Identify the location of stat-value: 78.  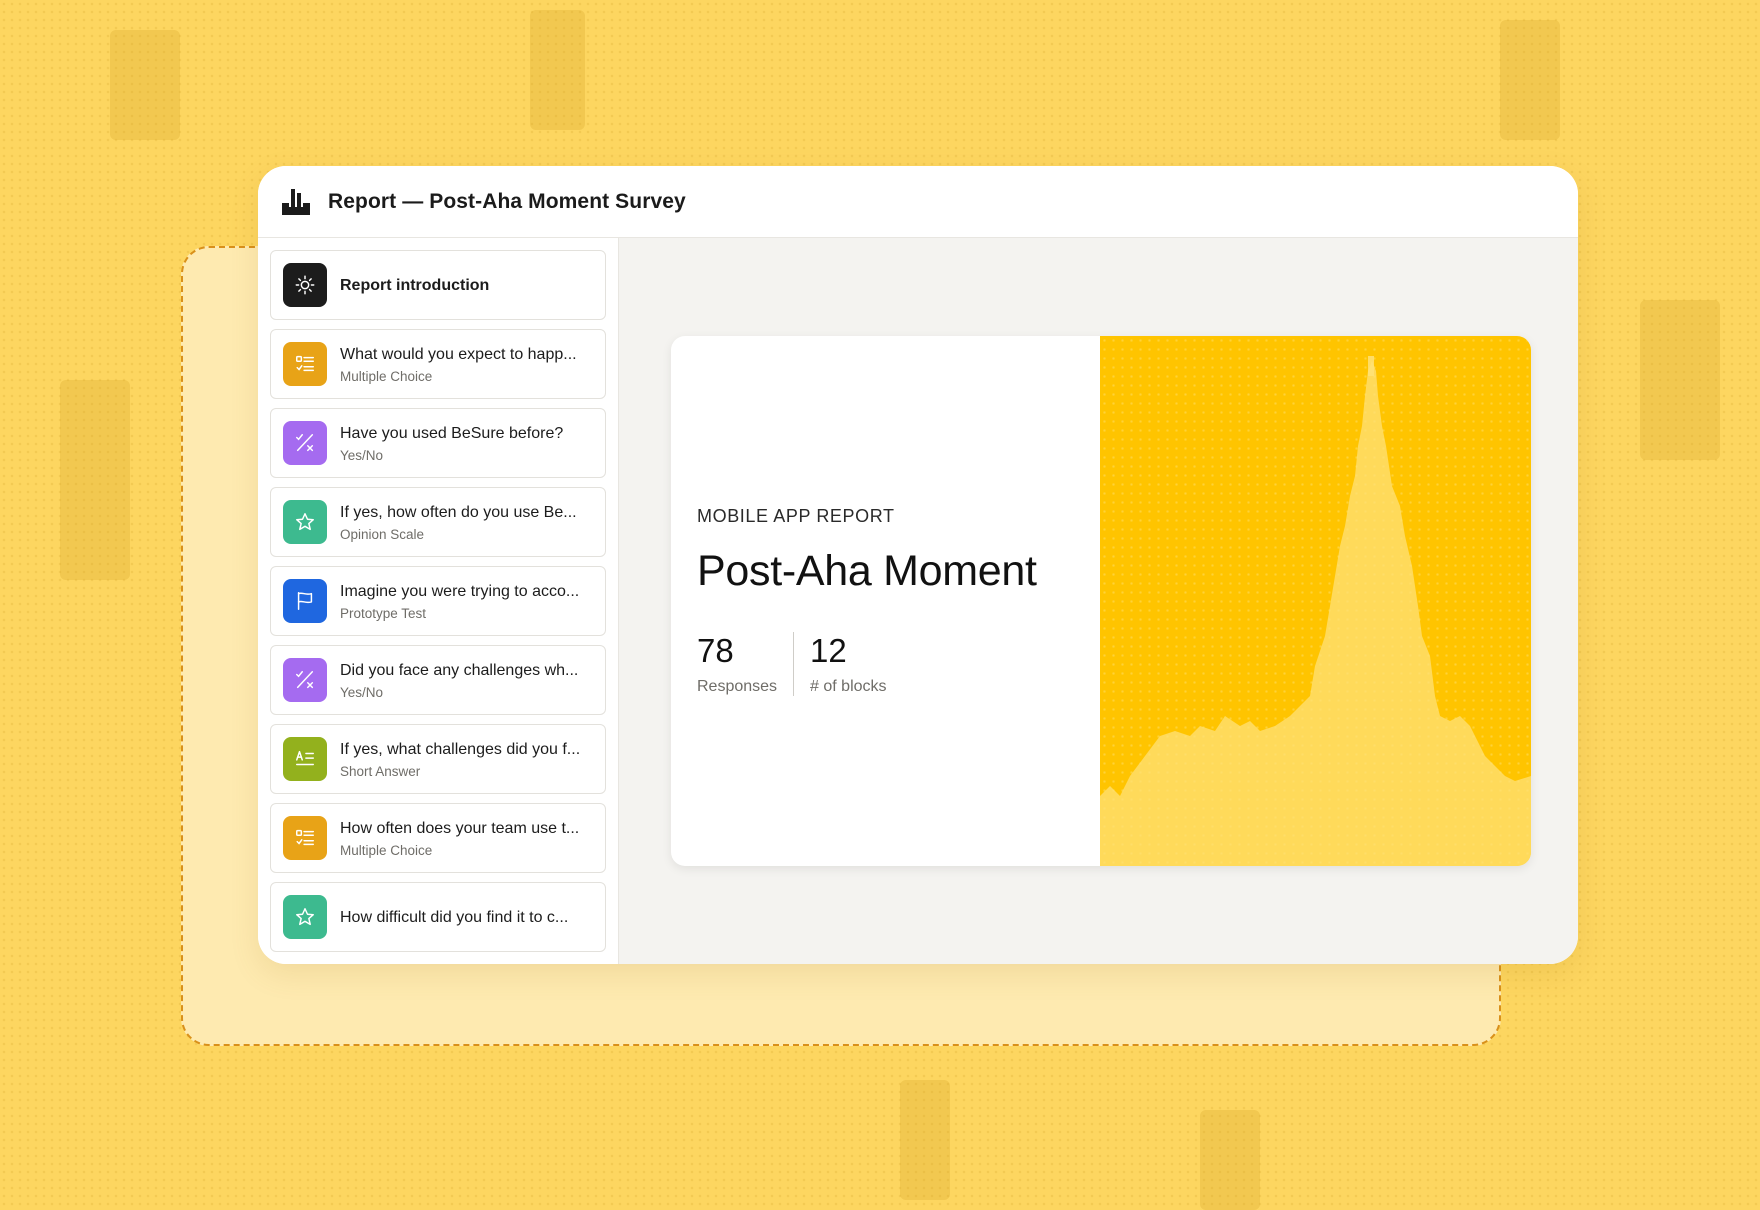
(715, 650).